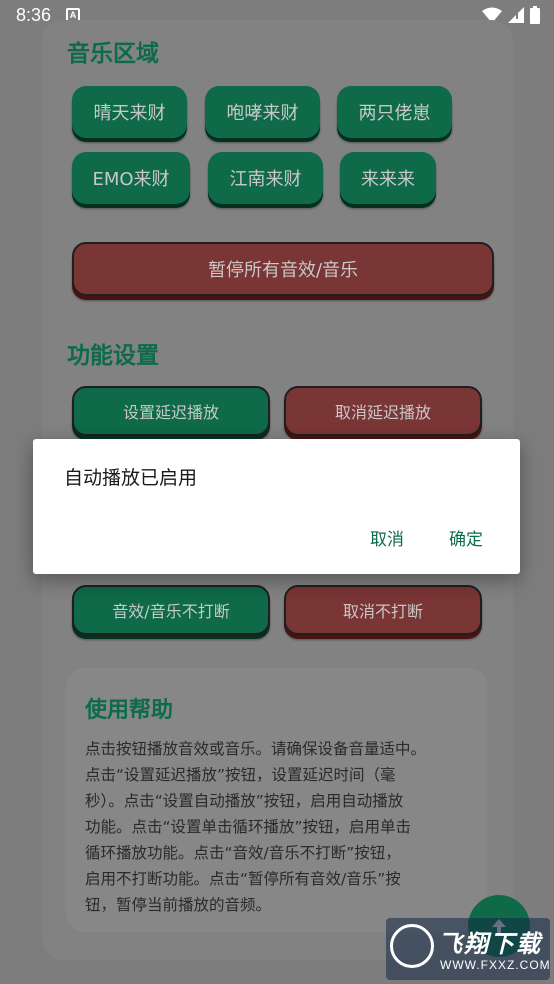 This screenshot has width=554, height=984. I want to click on watermark: 飞翔下载 WWW.FXXZ.COM, so click(468, 949).